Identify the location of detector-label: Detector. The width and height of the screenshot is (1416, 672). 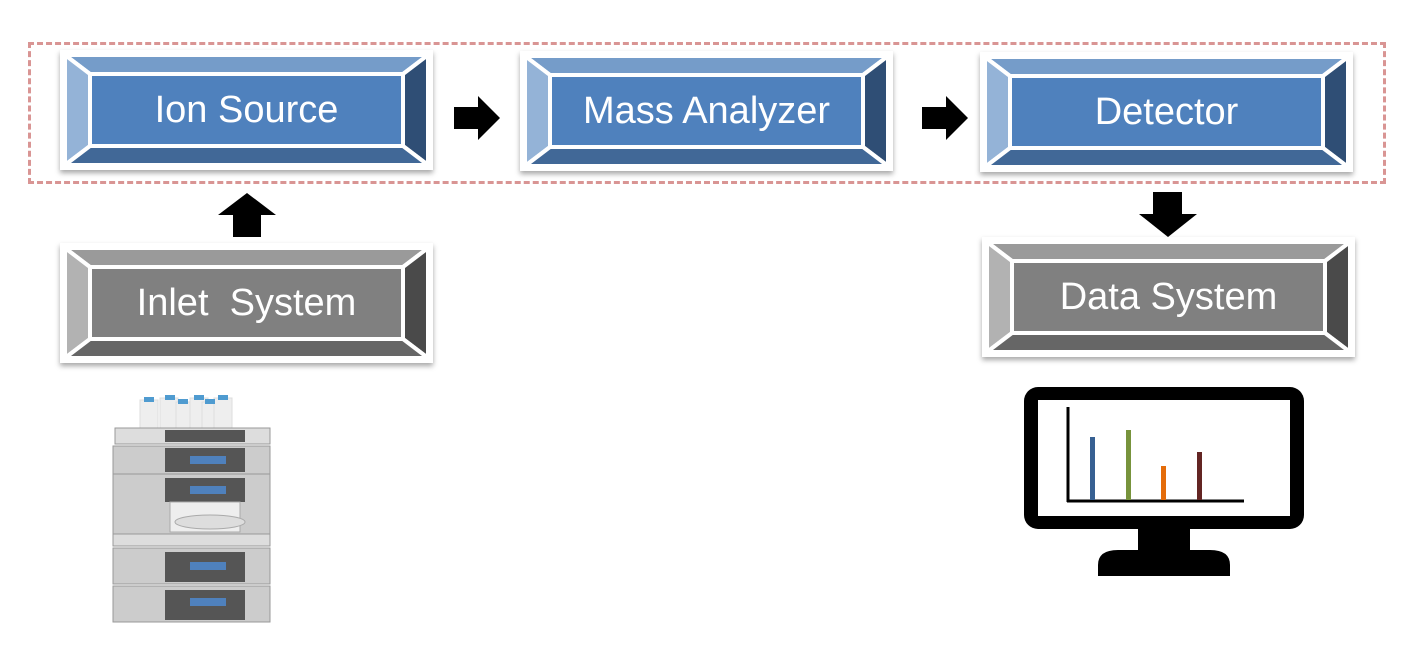
(1166, 111).